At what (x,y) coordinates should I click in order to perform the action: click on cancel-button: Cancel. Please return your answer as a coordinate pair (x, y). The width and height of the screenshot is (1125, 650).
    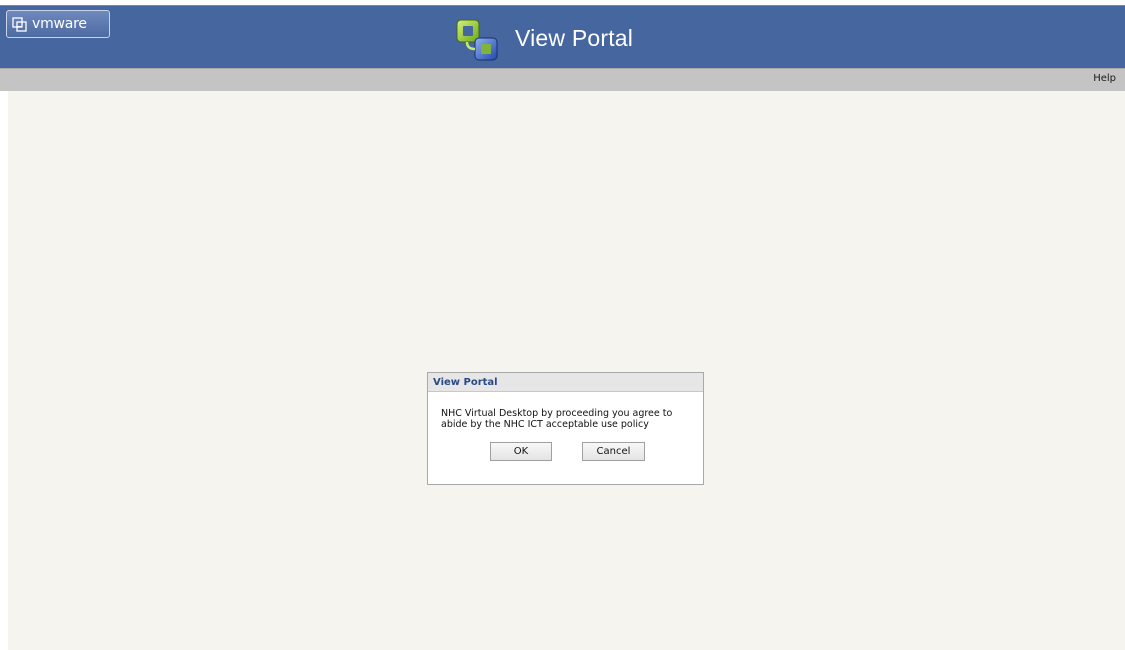
    Looking at the image, I should click on (613, 451).